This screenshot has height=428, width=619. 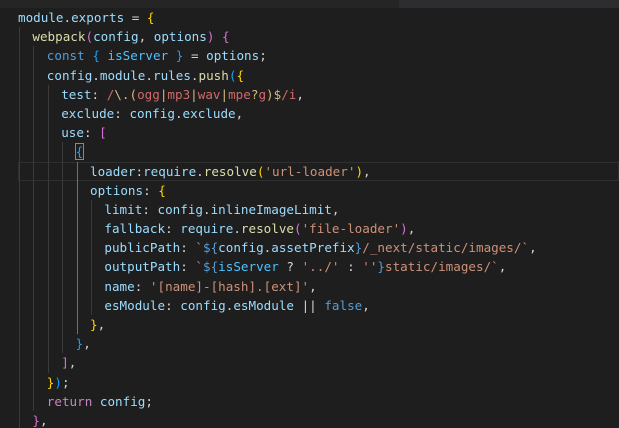 I want to click on code-token: ), so click(x=359, y=171).